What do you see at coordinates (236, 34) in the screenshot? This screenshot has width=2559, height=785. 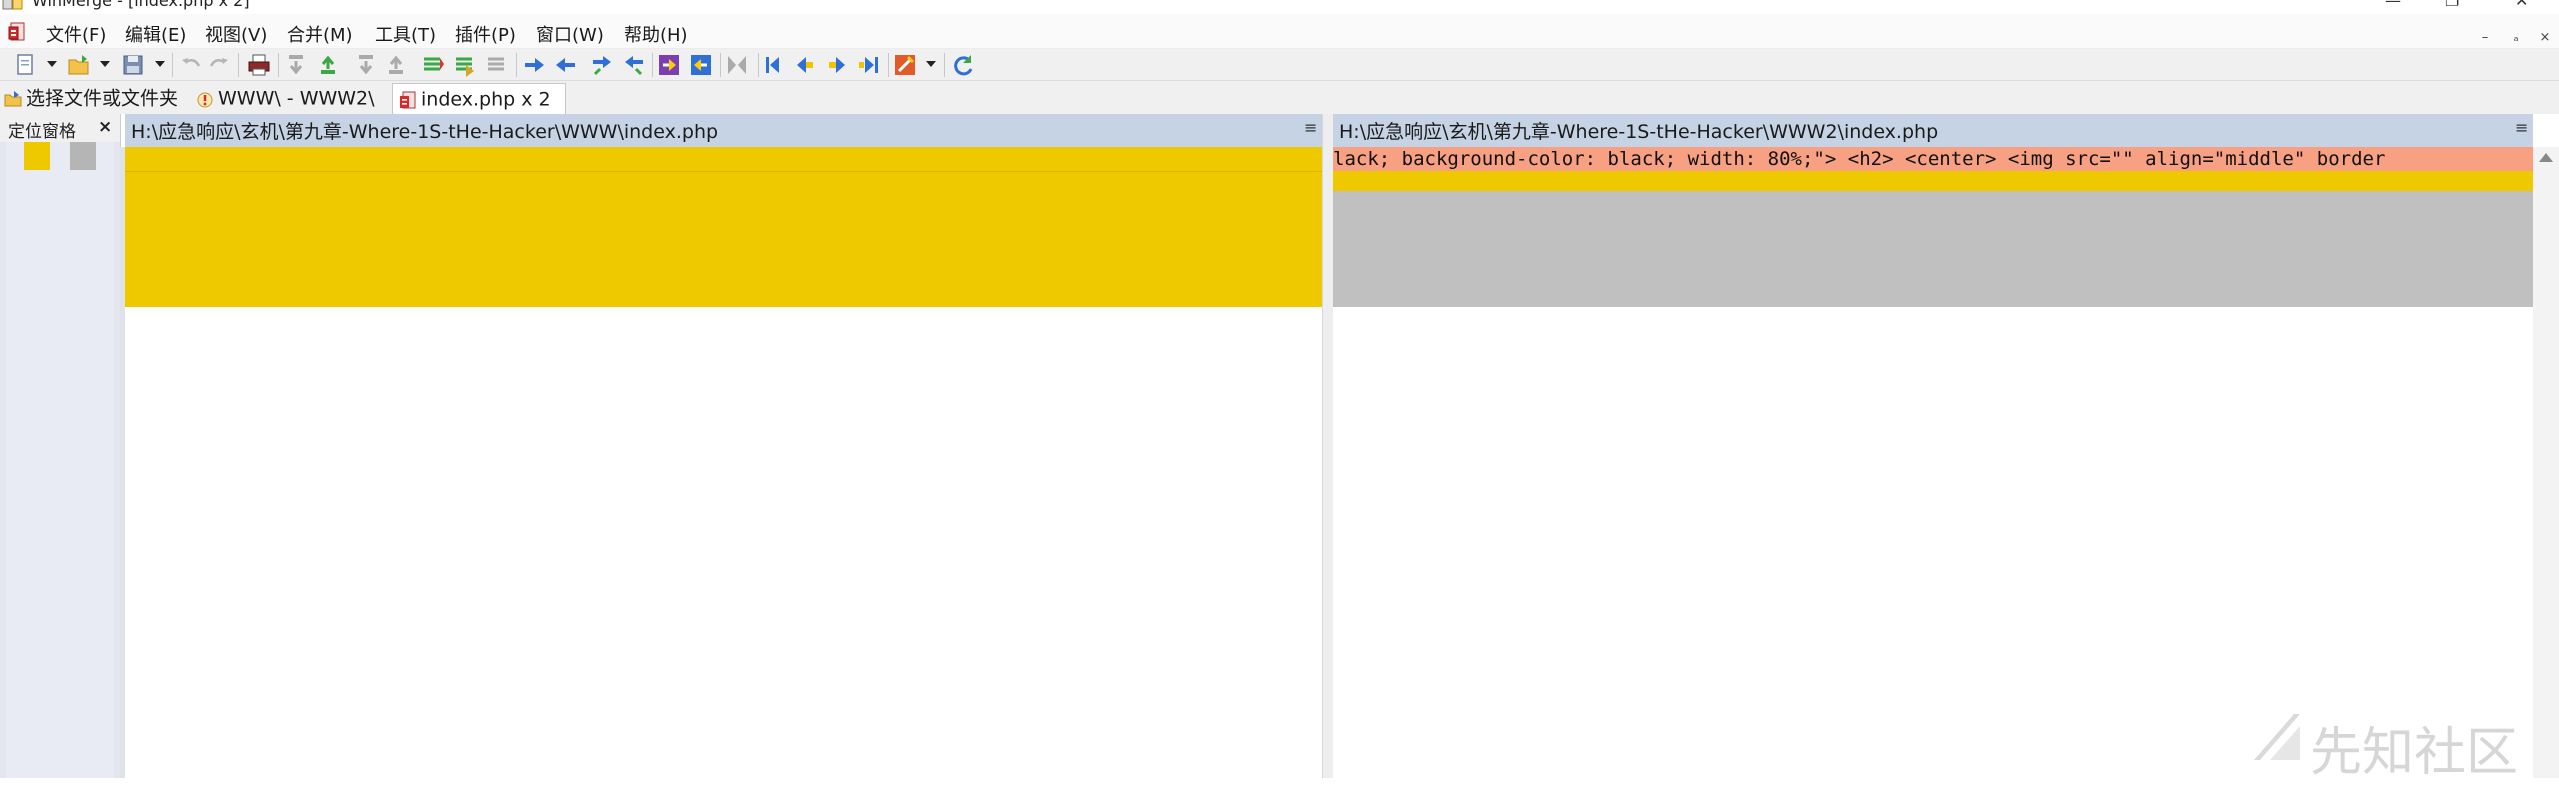 I see `menu-view: 视图(V)` at bounding box center [236, 34].